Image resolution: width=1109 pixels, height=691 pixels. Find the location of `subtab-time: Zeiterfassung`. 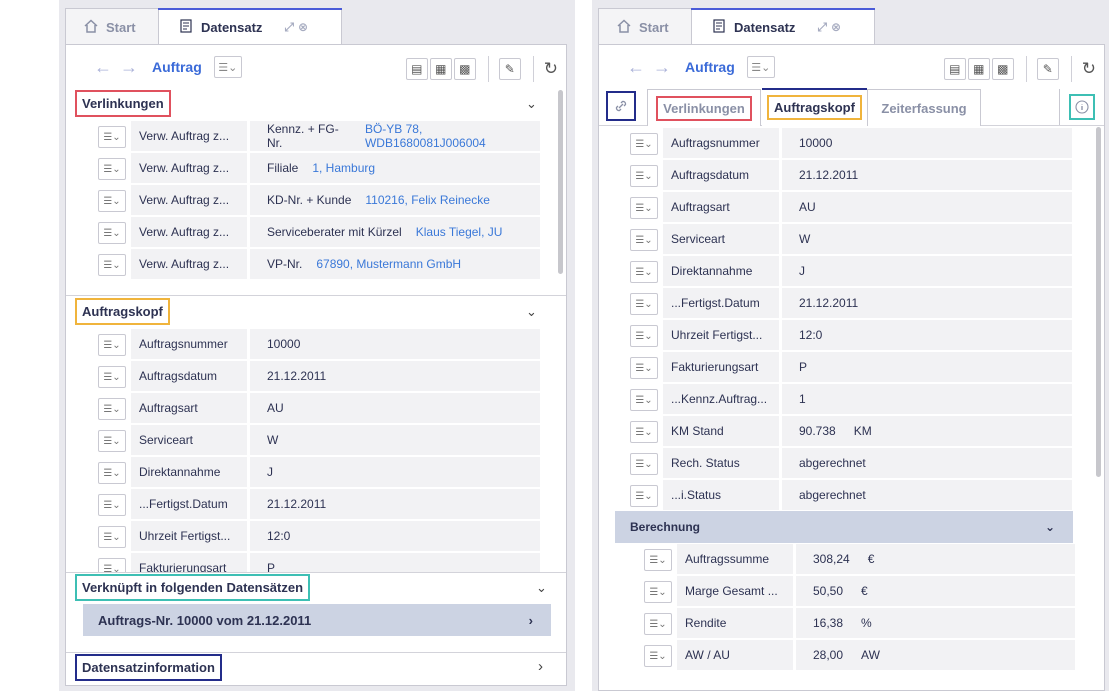

subtab-time: Zeiterfassung is located at coordinates (924, 107).